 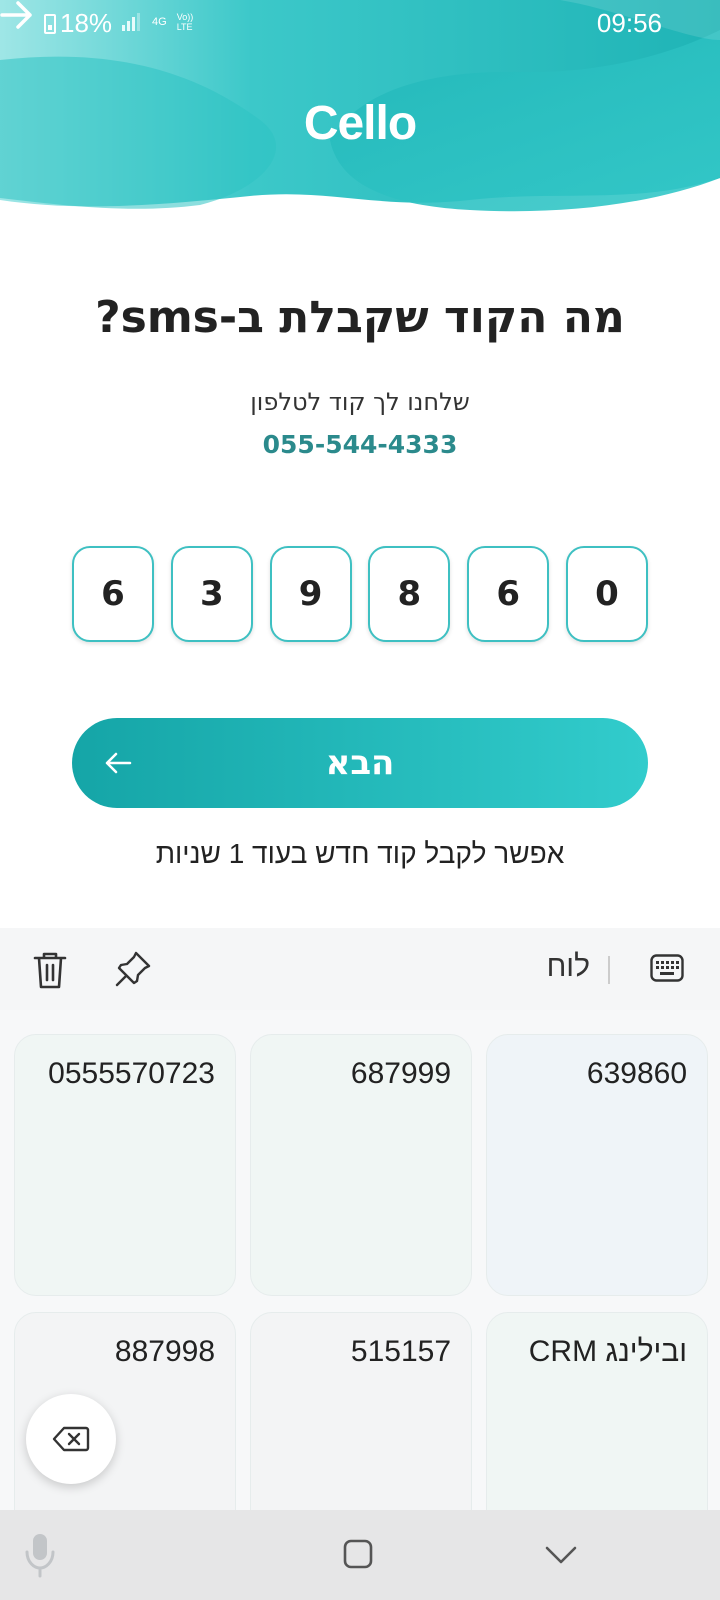 What do you see at coordinates (606, 594) in the screenshot?
I see `otp-digit-6: 0` at bounding box center [606, 594].